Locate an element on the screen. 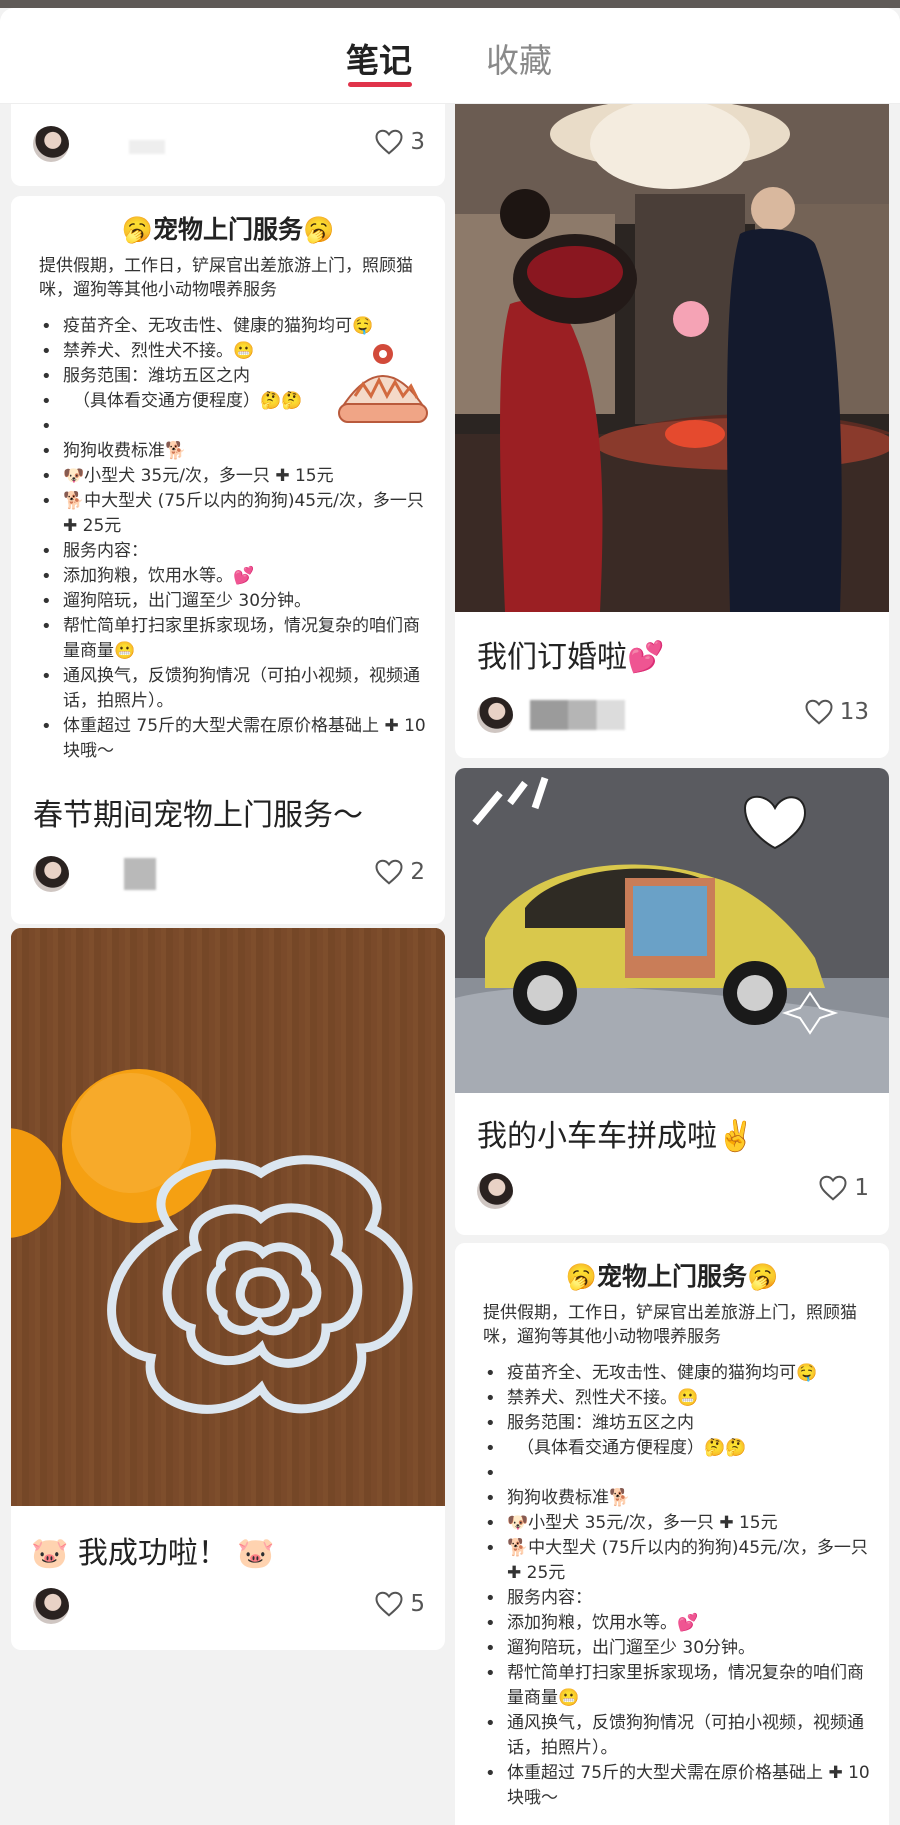 This screenshot has height=1825, width=900. active-tab-indicator is located at coordinates (380, 84).